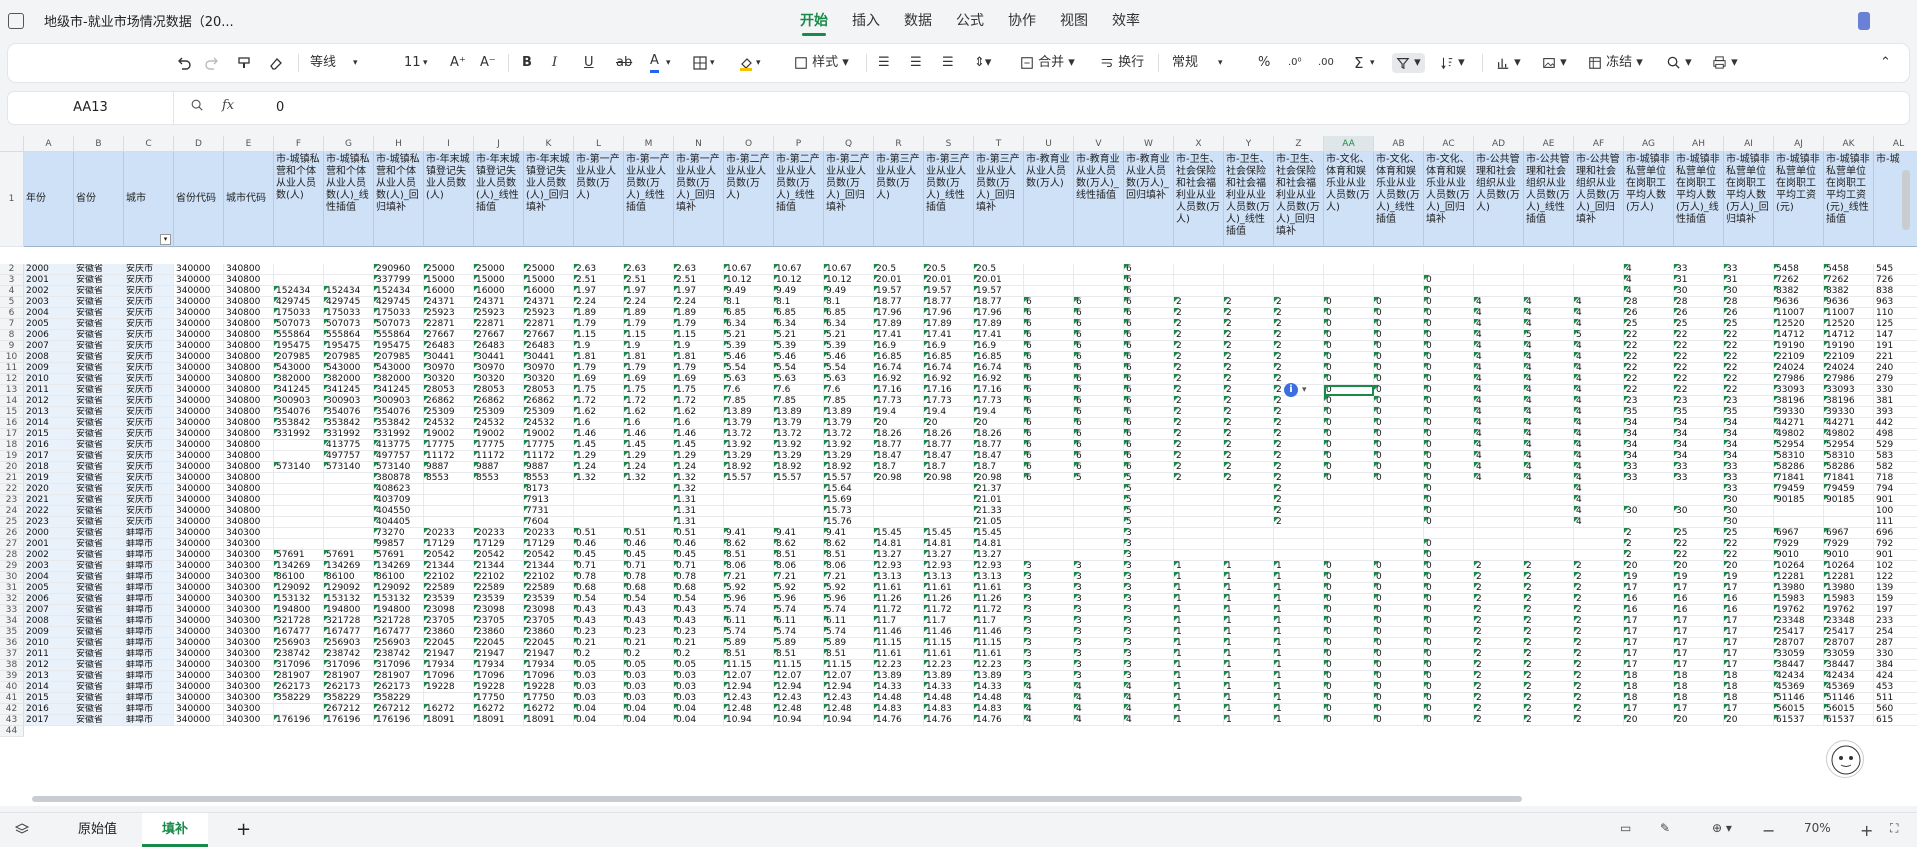 This screenshot has height=847, width=1917. What do you see at coordinates (849, 199) in the screenshot?
I see `field-header: 市-第二产业从业人员数(万人)_回归填补` at bounding box center [849, 199].